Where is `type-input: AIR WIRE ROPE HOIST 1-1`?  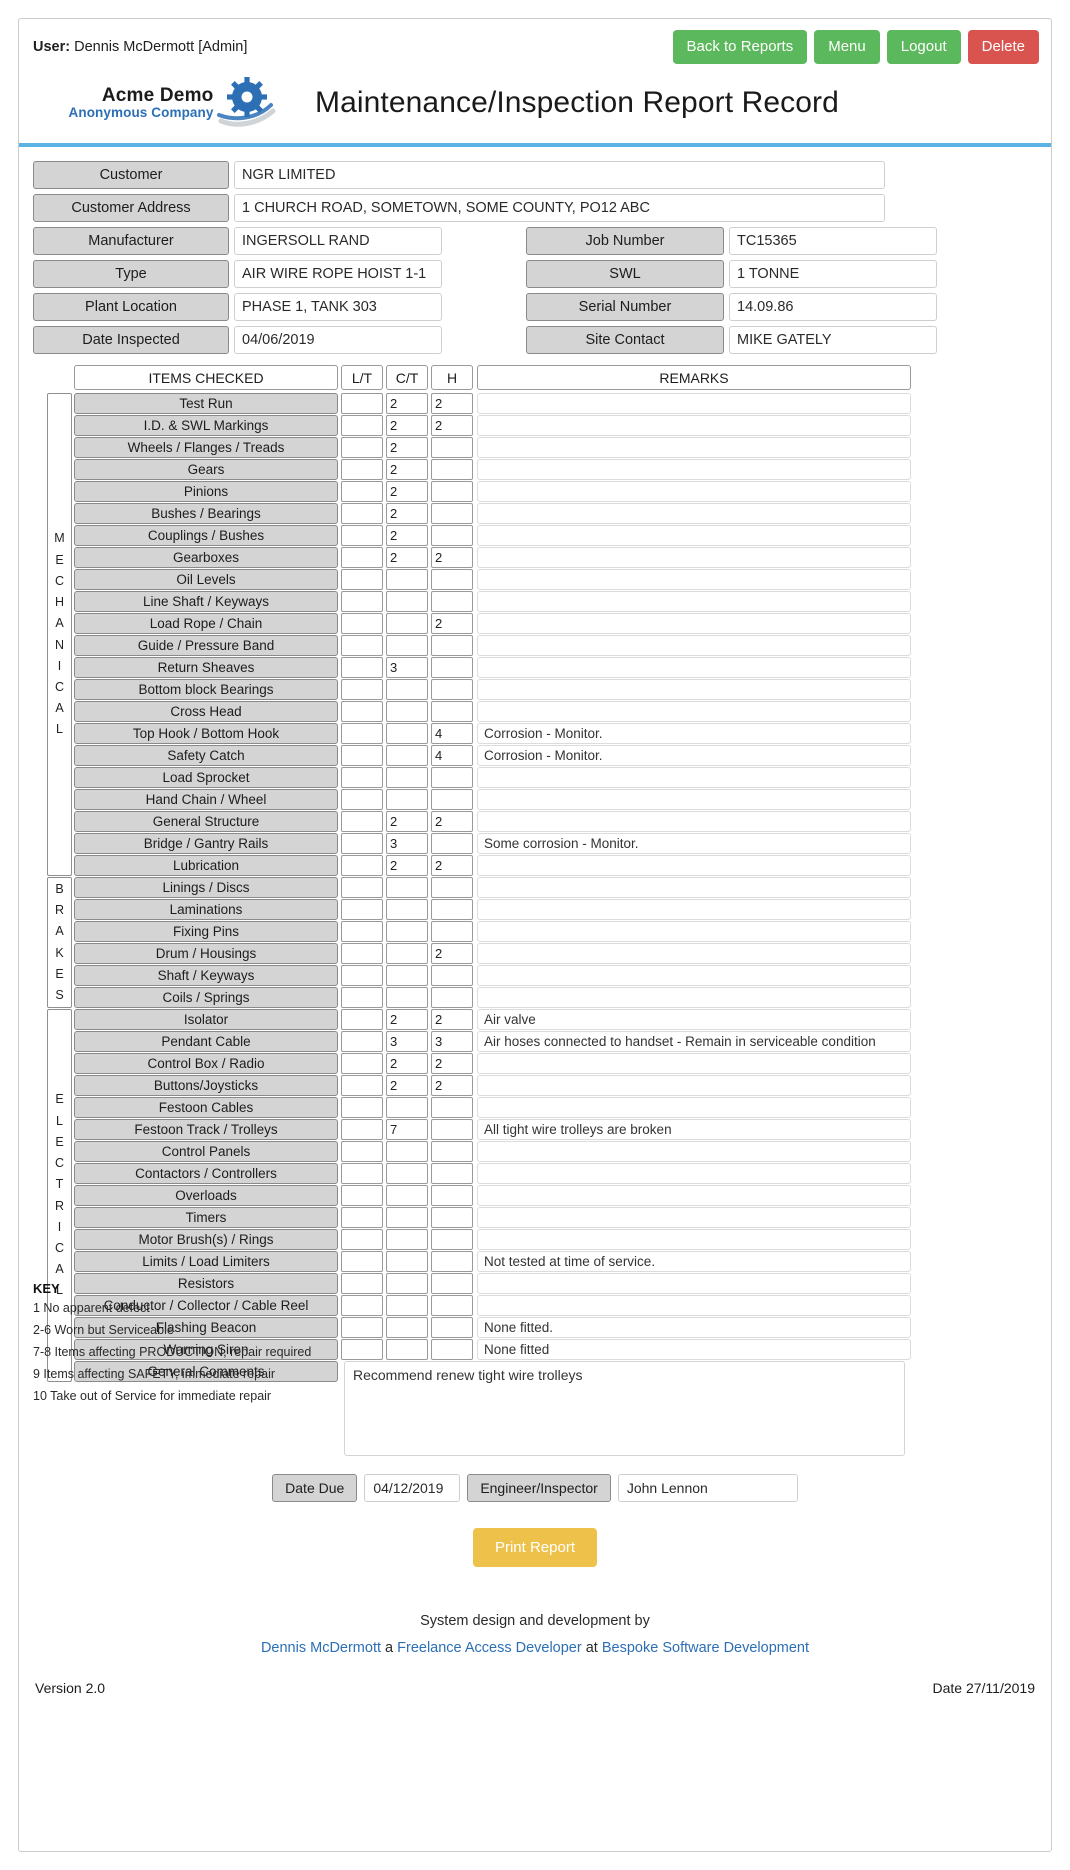
type-input: AIR WIRE ROPE HOIST 1-1 is located at coordinates (338, 274).